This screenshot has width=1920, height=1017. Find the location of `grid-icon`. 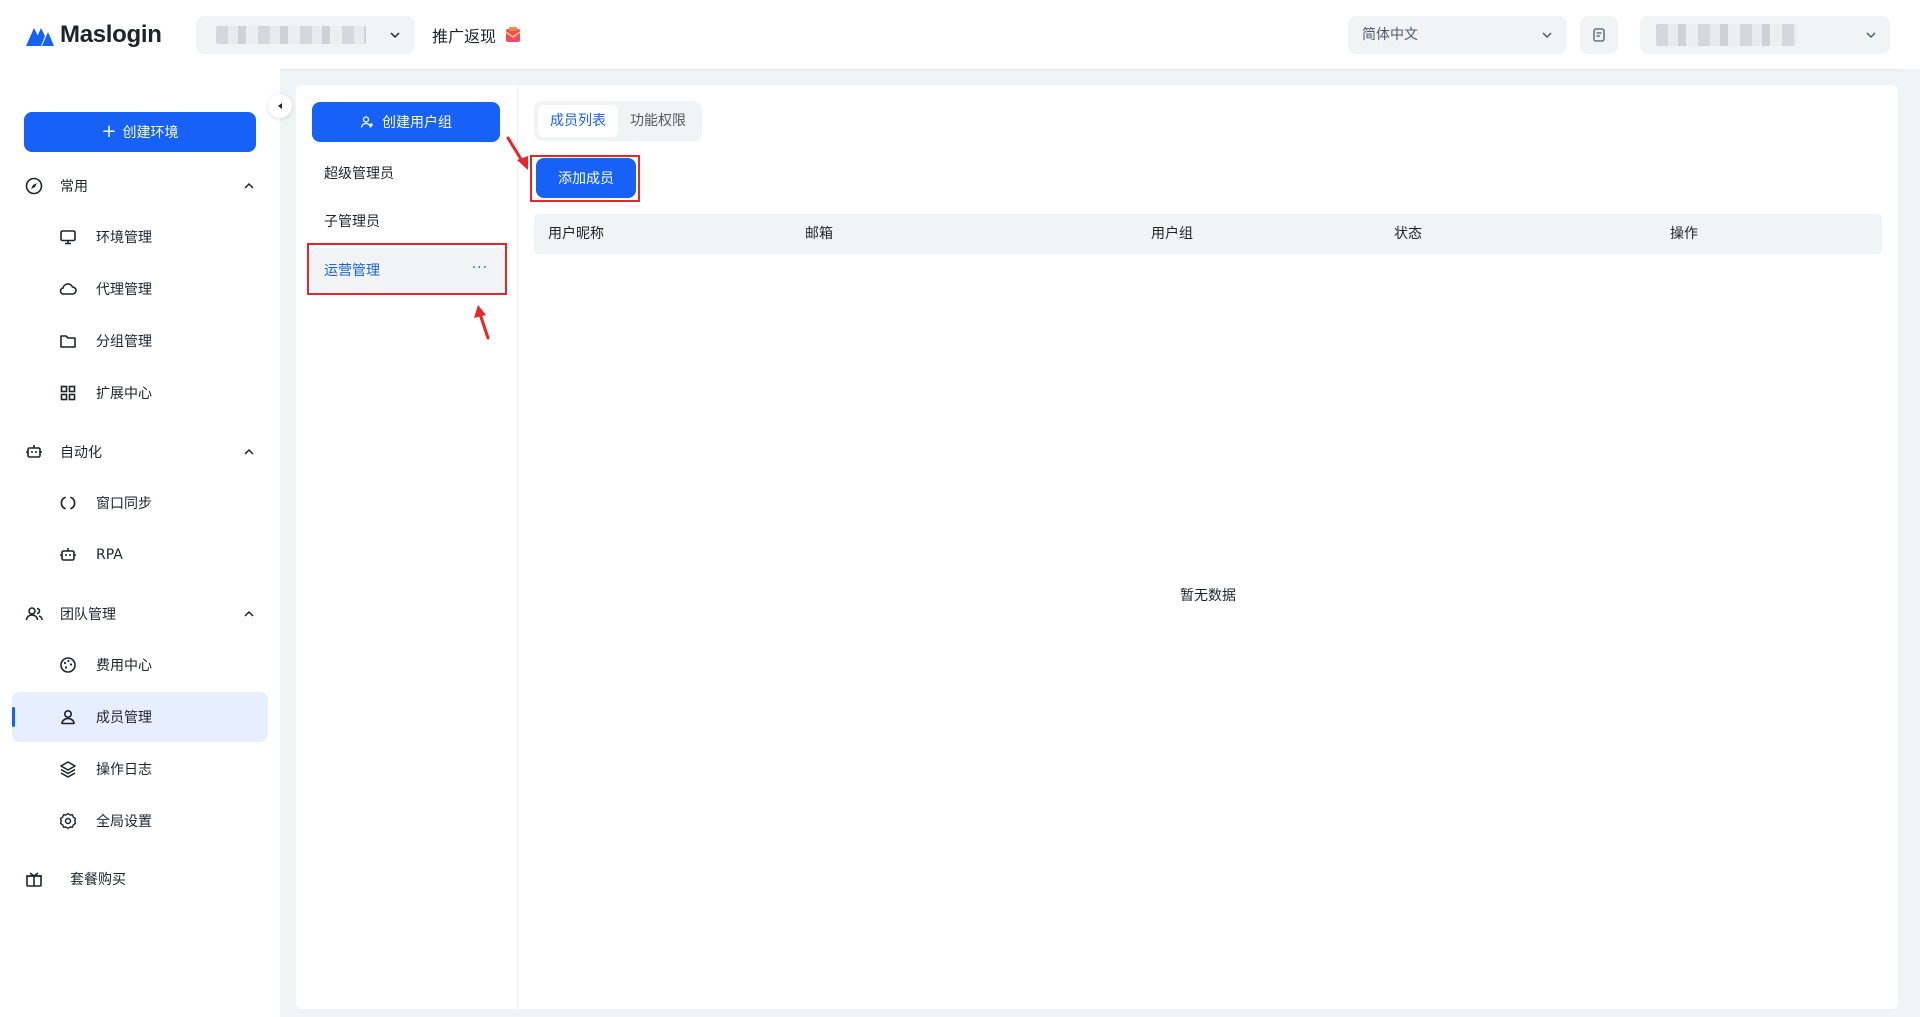

grid-icon is located at coordinates (68, 393).